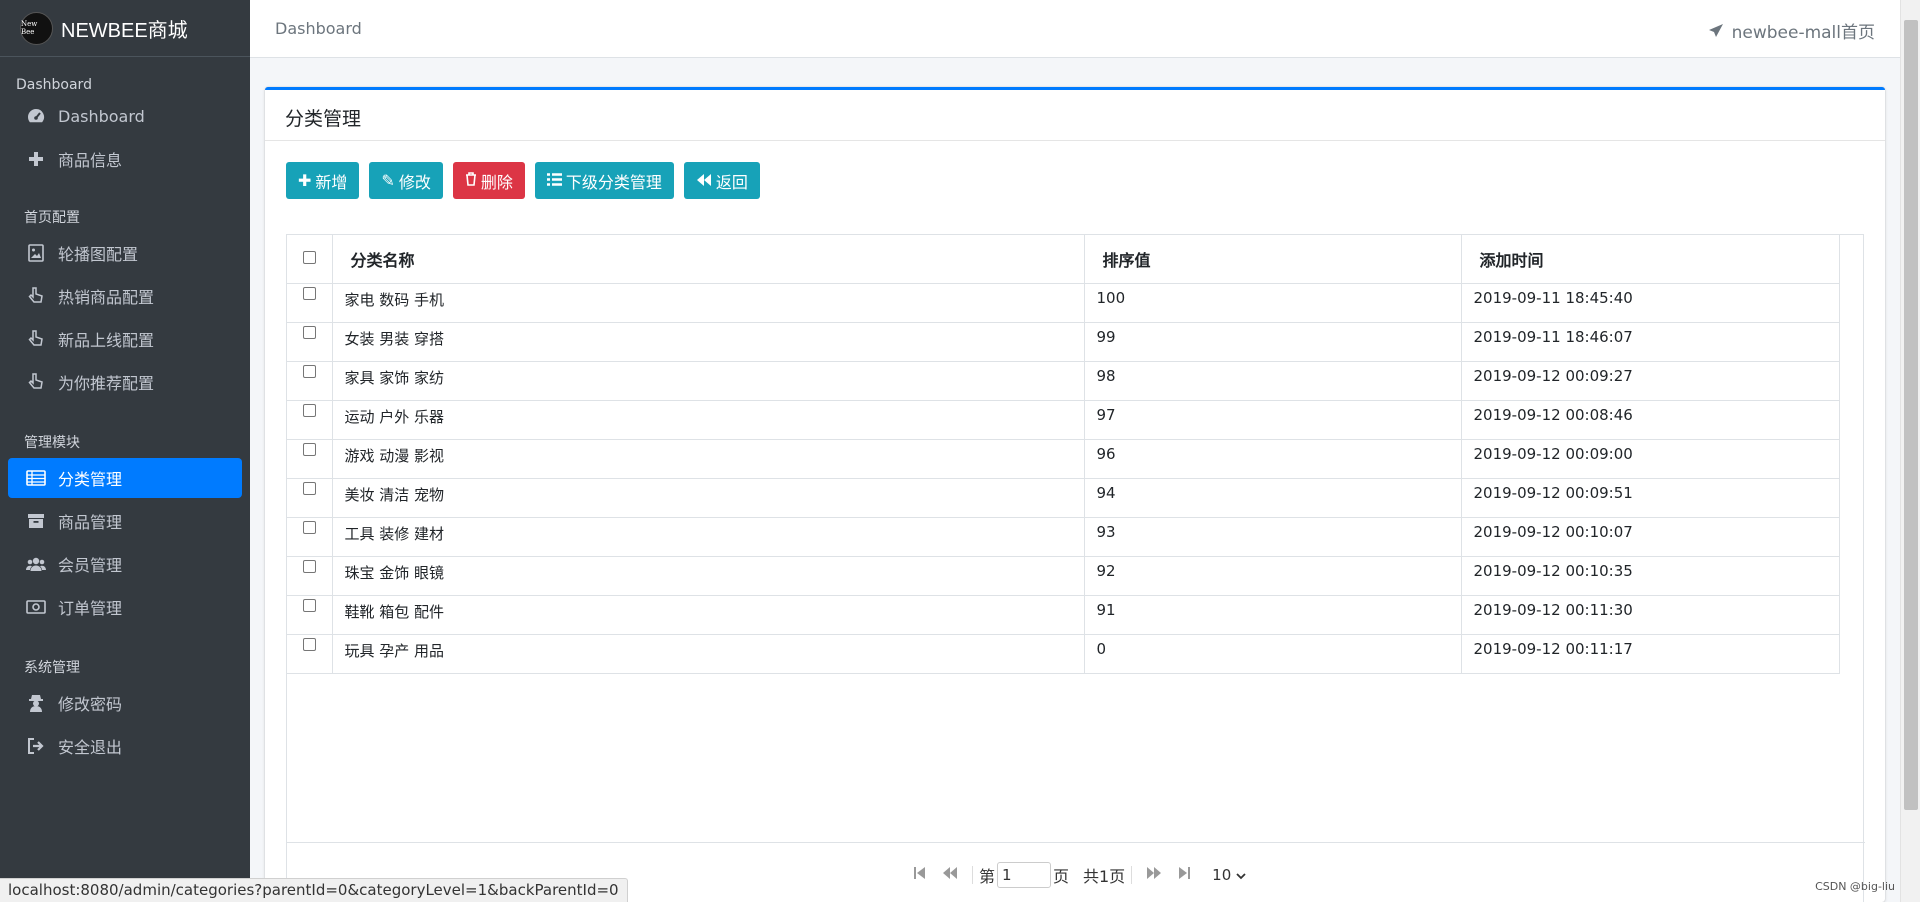 The width and height of the screenshot is (1920, 902). What do you see at coordinates (1650, 536) in the screenshot?
I see `cell-time: 2019-09-12 00:10:07` at bounding box center [1650, 536].